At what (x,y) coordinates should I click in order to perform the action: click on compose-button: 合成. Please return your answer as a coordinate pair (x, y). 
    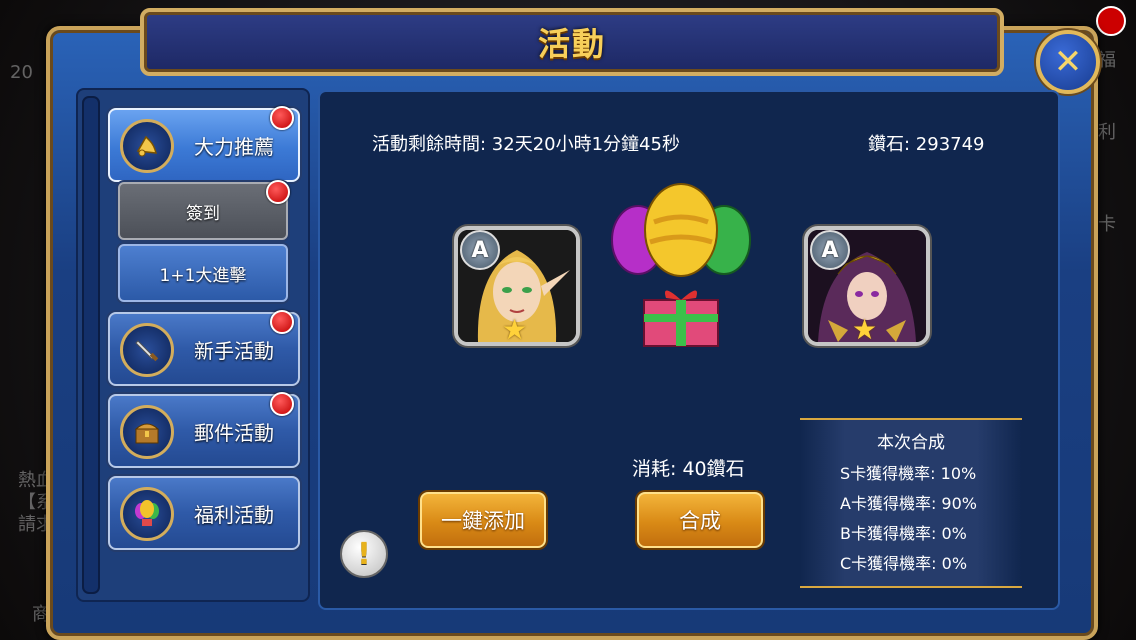
    Looking at the image, I should click on (700, 520).